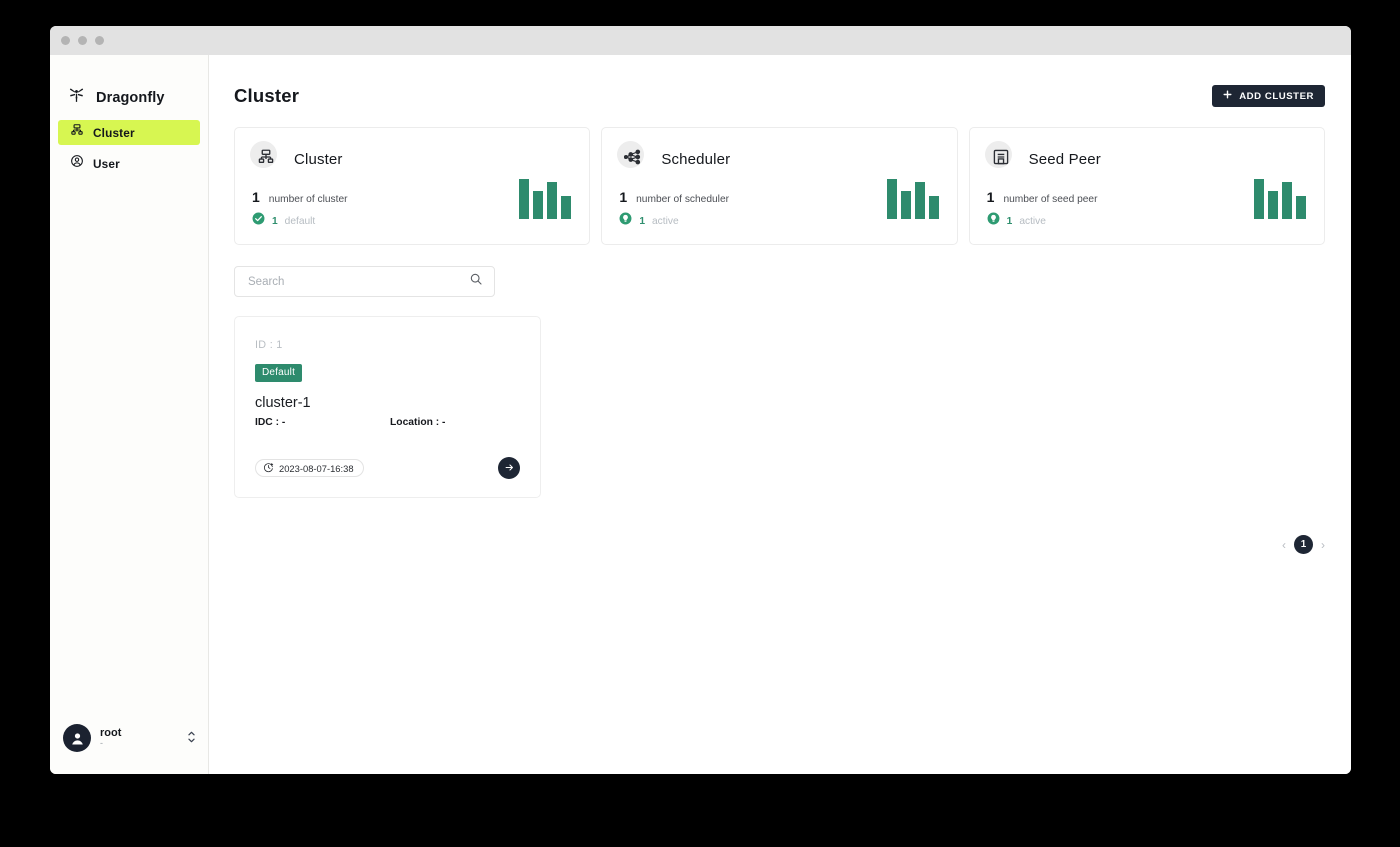 The width and height of the screenshot is (1400, 847). Describe the element at coordinates (99, 40) in the screenshot. I see `maximize-window-button` at that location.